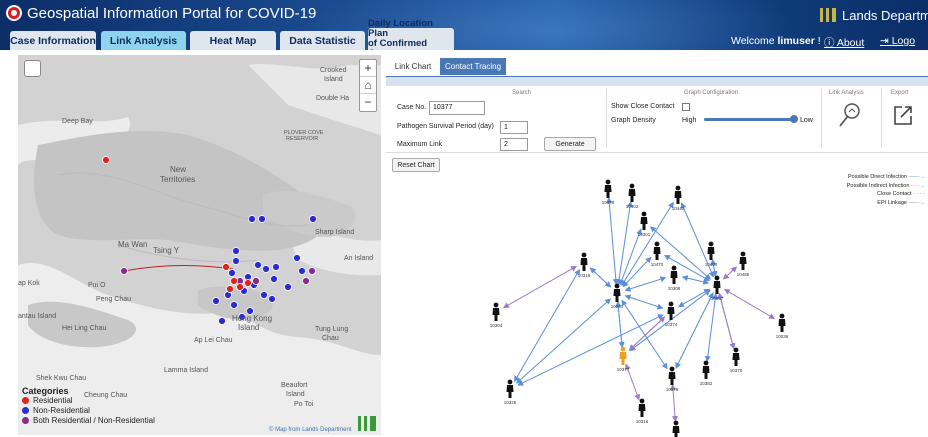 The image size is (928, 437). I want to click on map-label: Island, so click(249, 327).